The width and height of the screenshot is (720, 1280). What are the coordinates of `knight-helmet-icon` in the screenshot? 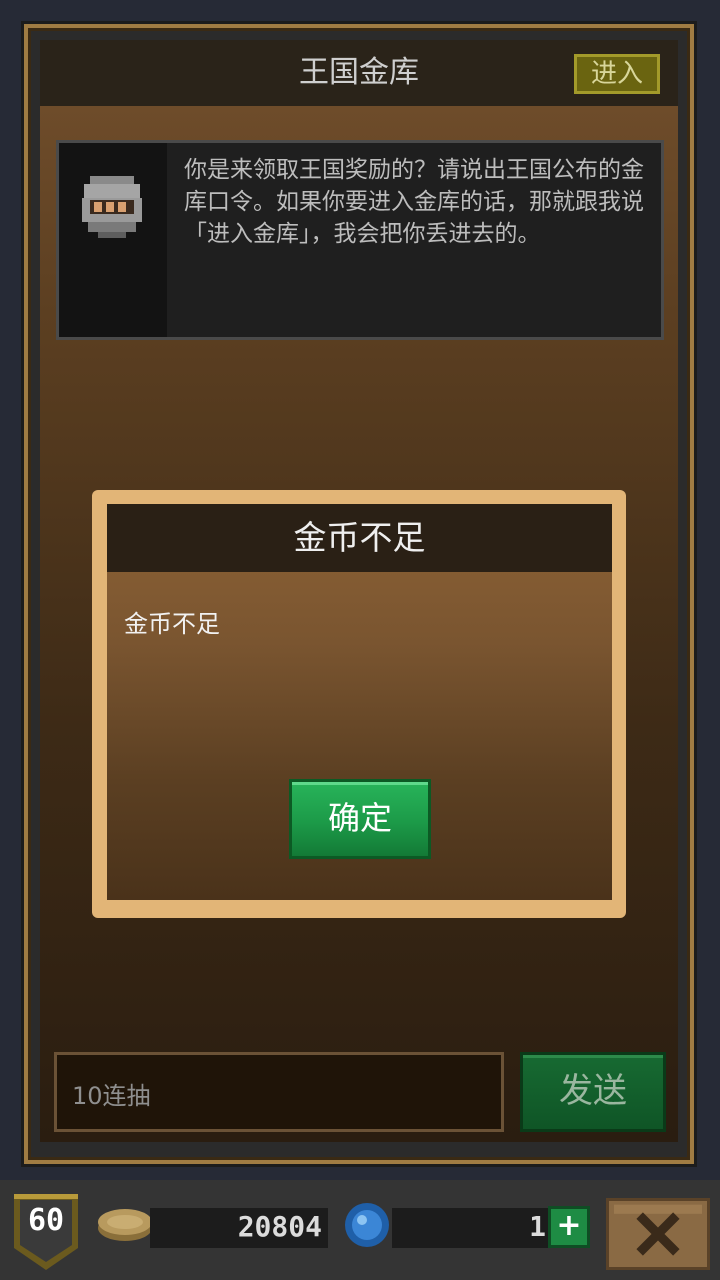 It's located at (112, 207).